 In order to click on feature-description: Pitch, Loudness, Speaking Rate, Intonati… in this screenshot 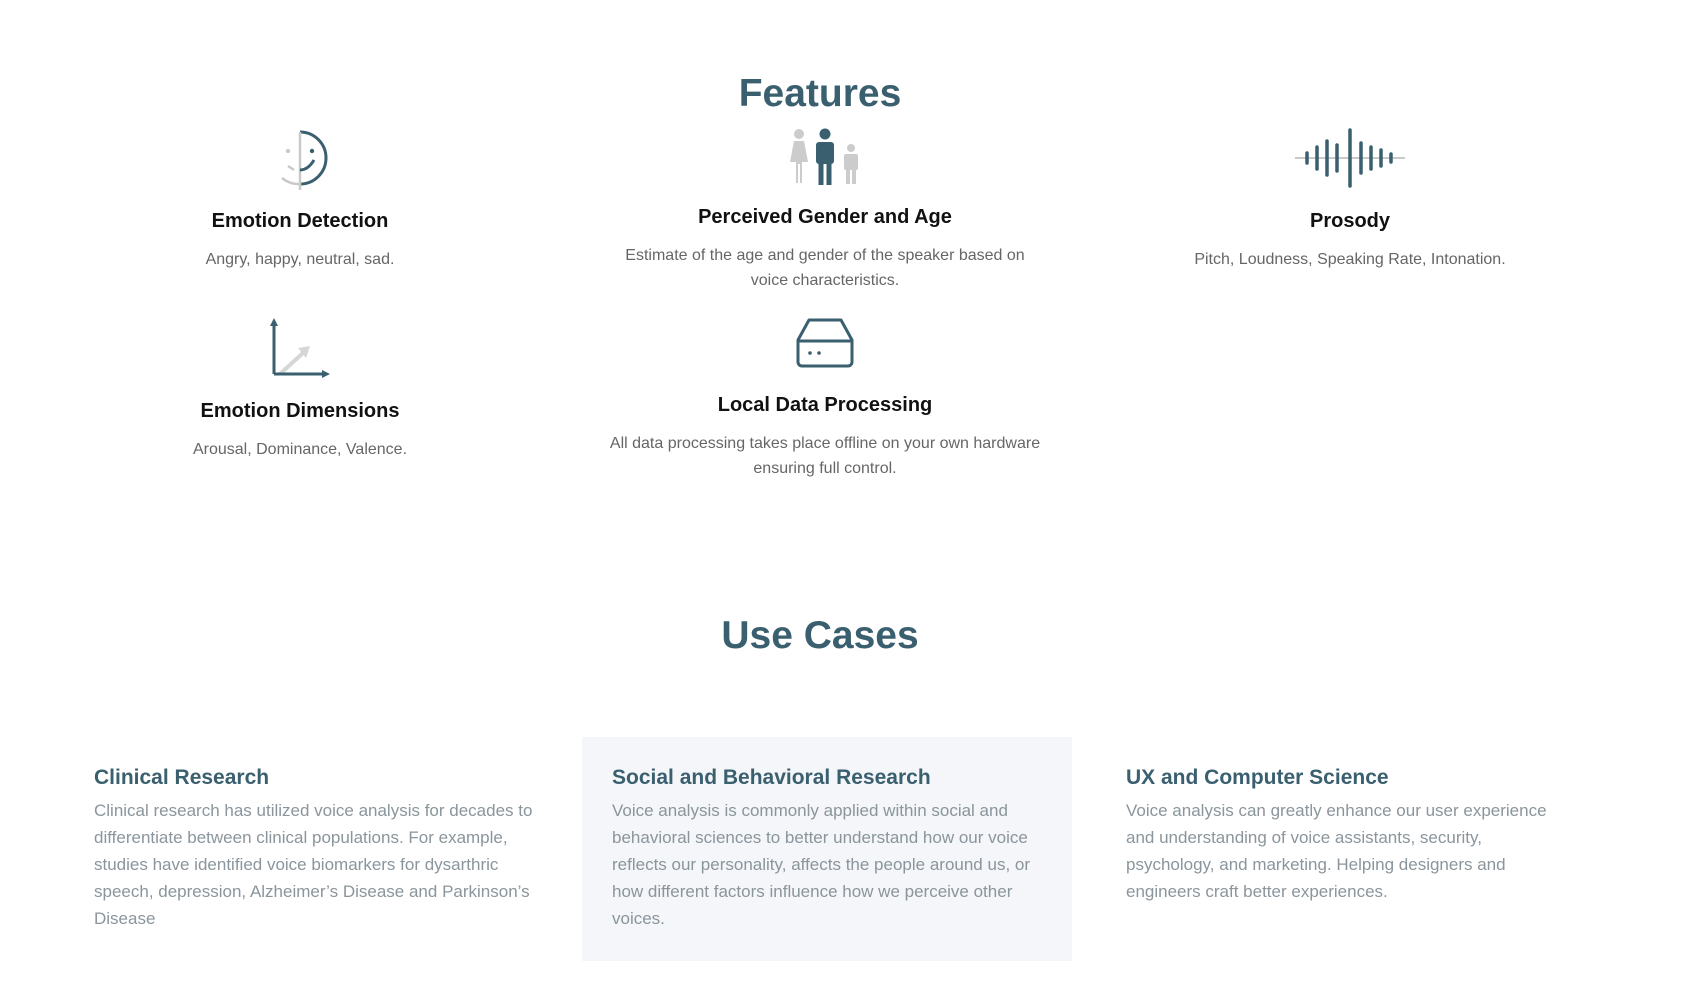, I will do `click(1350, 259)`.